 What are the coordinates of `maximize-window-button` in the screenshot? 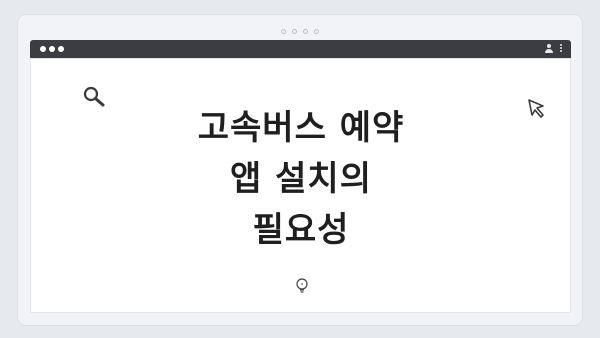 It's located at (61, 49).